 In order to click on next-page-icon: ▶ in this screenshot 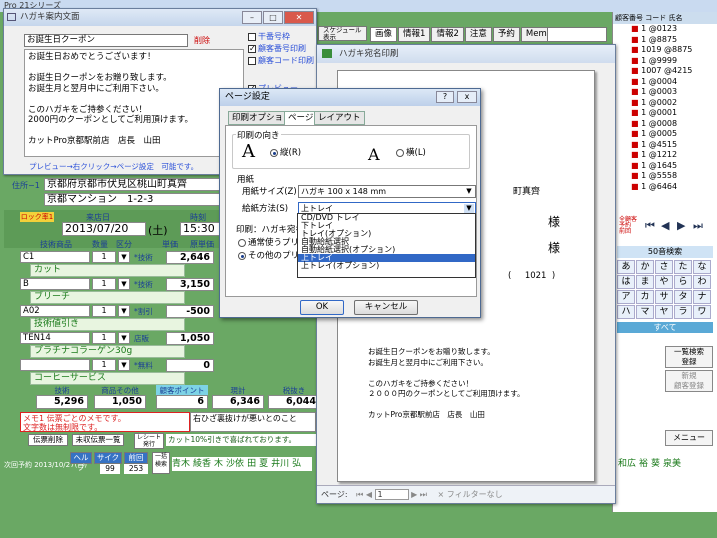, I will do `click(414, 494)`.